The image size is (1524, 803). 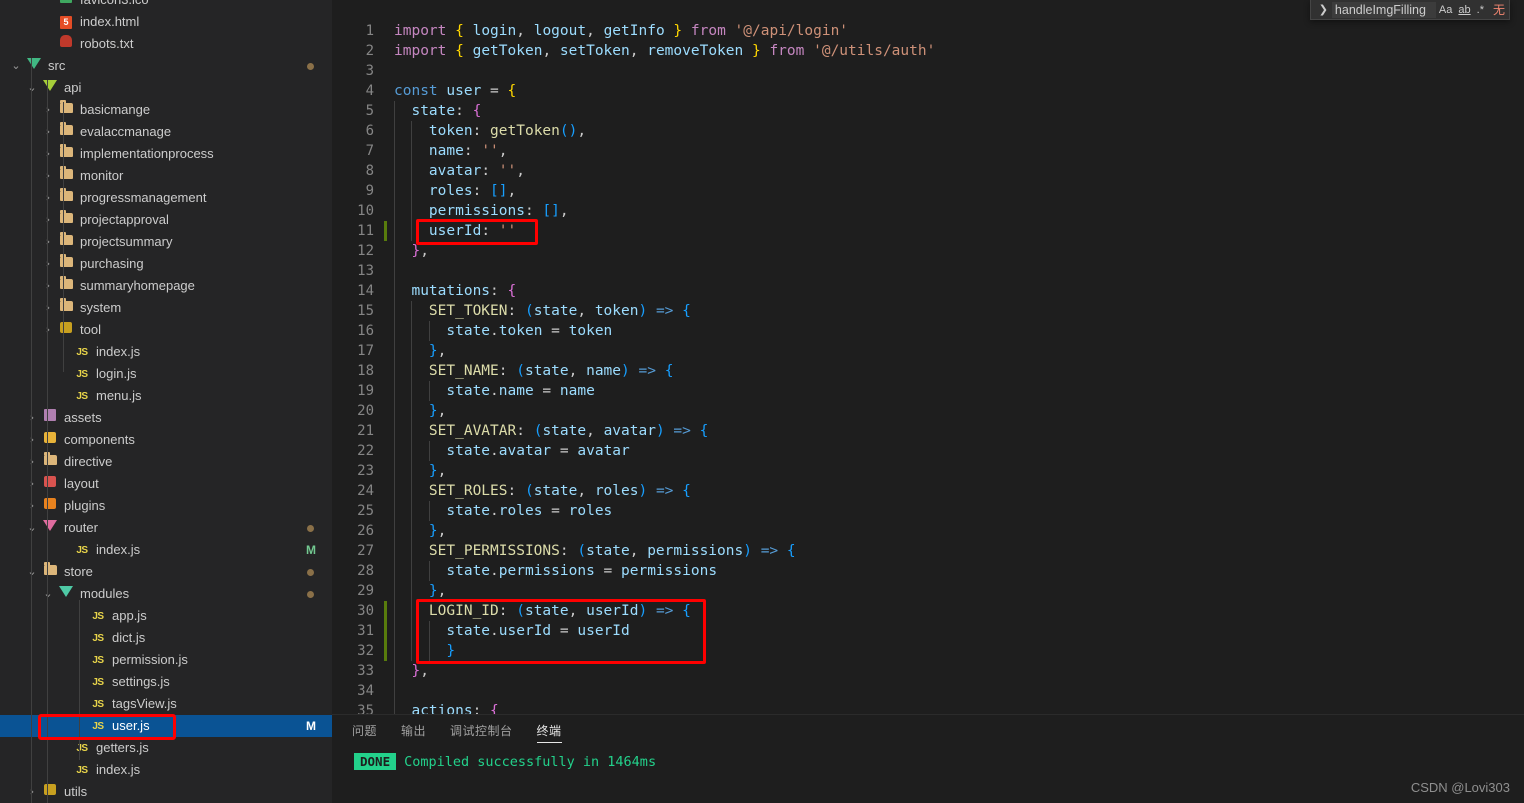 I want to click on code-line: 19 state.name = name, so click(x=928, y=391).